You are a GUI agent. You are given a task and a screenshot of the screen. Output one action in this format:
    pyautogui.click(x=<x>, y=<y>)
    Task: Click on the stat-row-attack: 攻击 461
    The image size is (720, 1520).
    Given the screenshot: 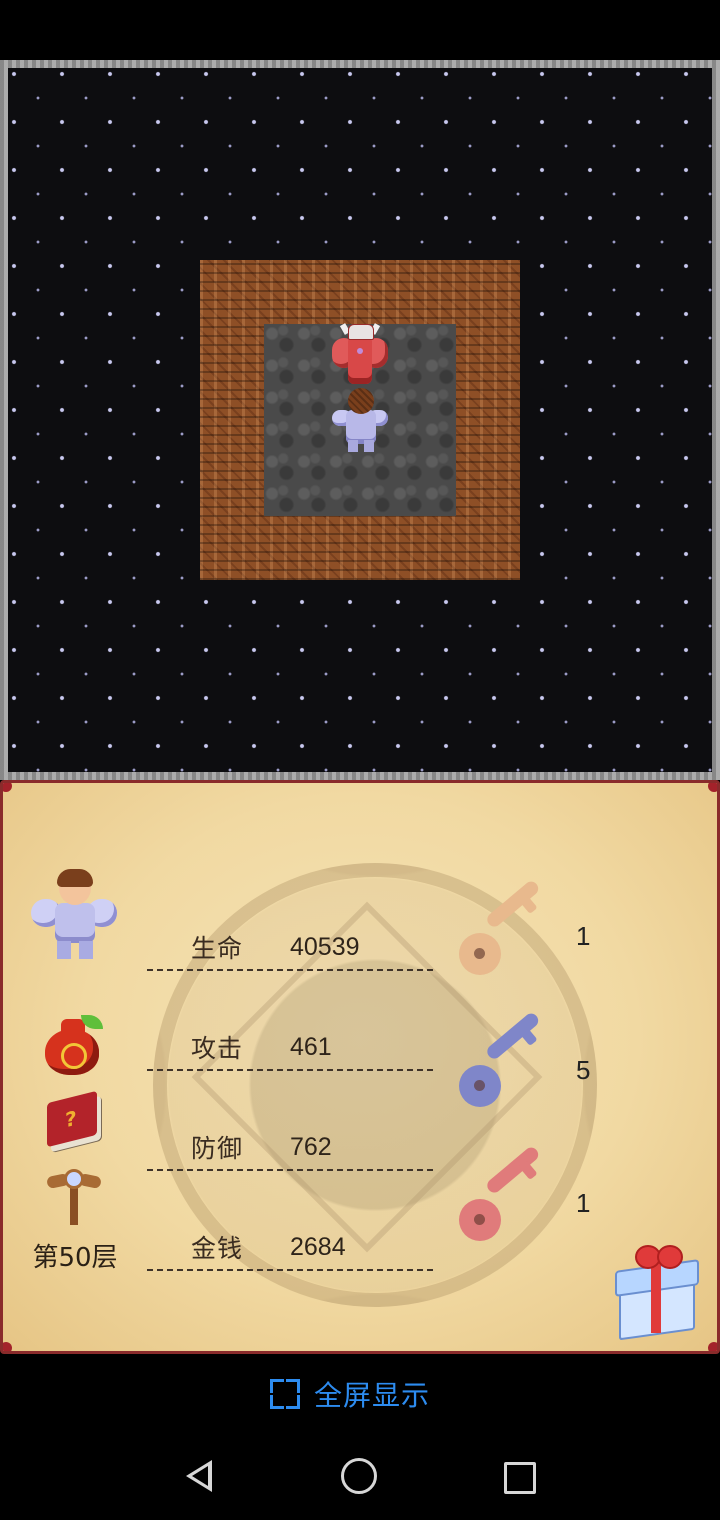 What is the action you would take?
    pyautogui.click(x=290, y=1042)
    